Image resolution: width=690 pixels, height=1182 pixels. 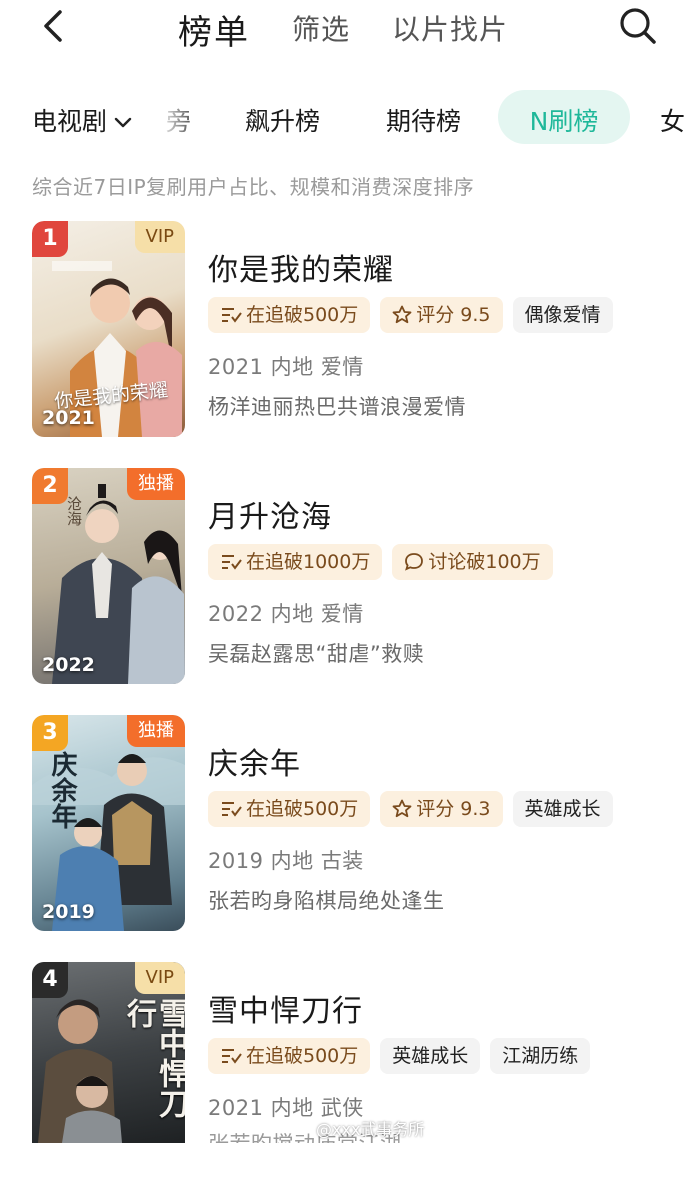 I want to click on tab-rankings: 榜单, so click(x=214, y=29).